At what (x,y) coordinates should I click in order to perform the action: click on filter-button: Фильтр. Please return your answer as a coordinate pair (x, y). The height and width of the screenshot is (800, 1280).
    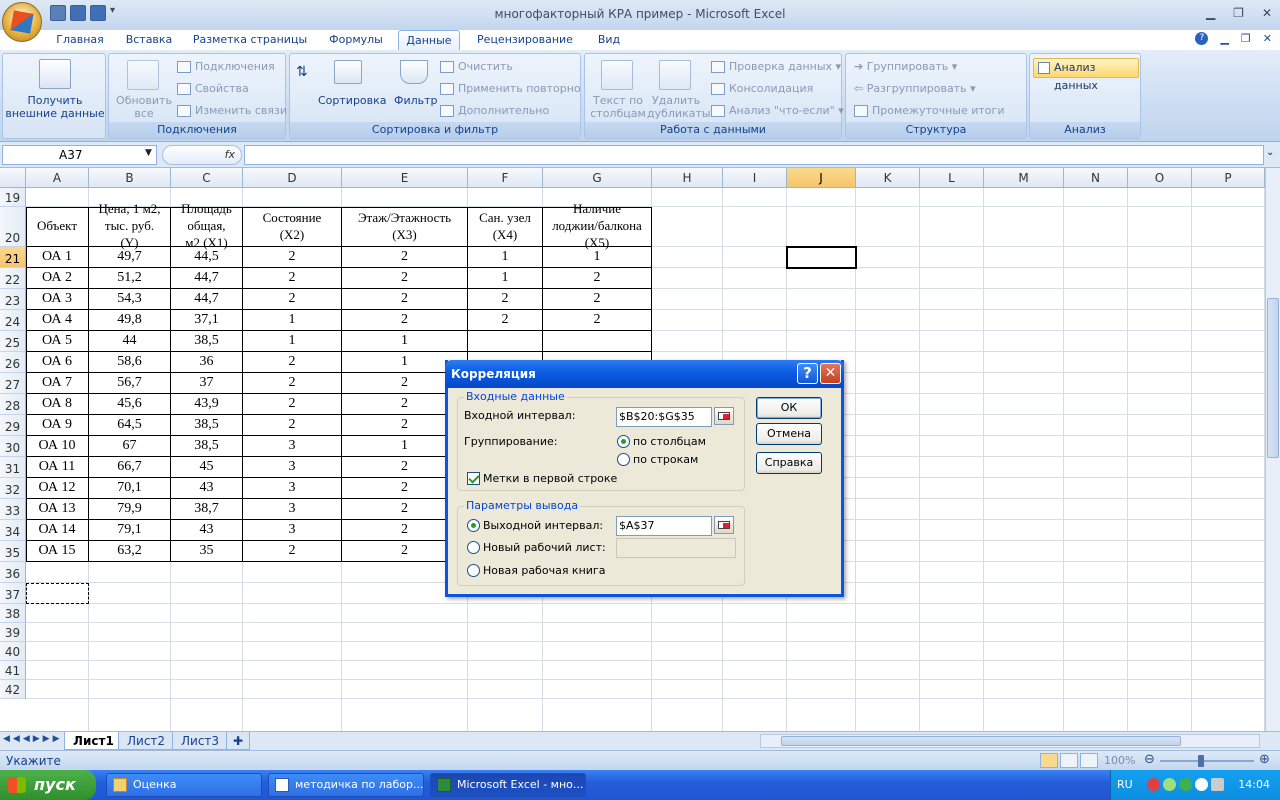
    Looking at the image, I should click on (416, 100).